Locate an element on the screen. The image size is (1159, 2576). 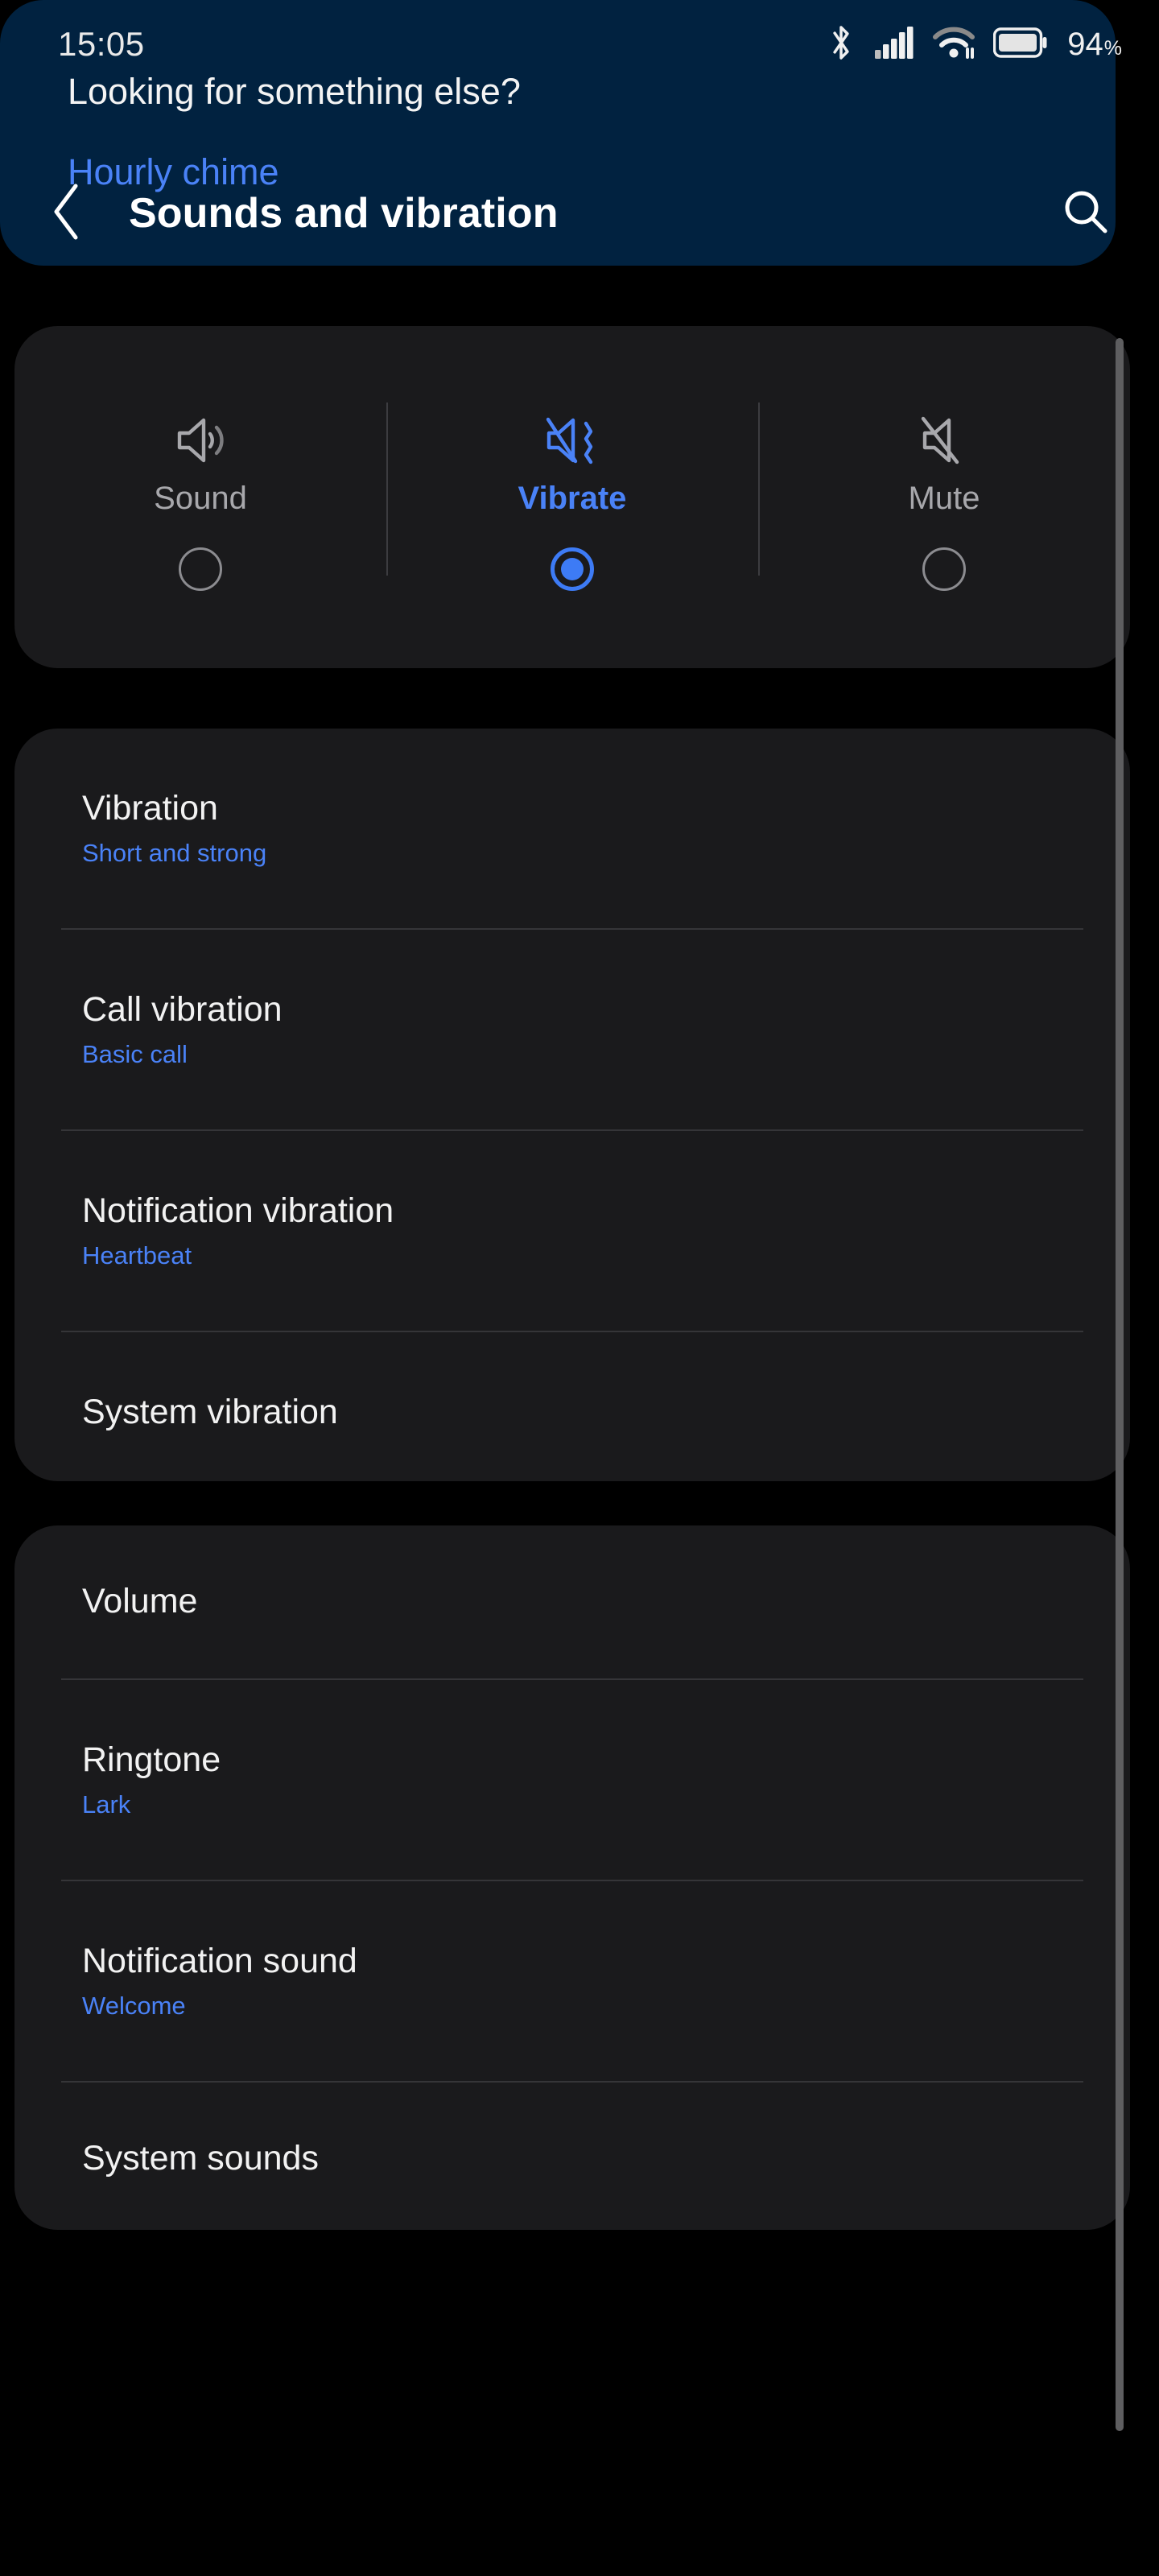
battery-percent-value: 94 is located at coordinates (1085, 44).